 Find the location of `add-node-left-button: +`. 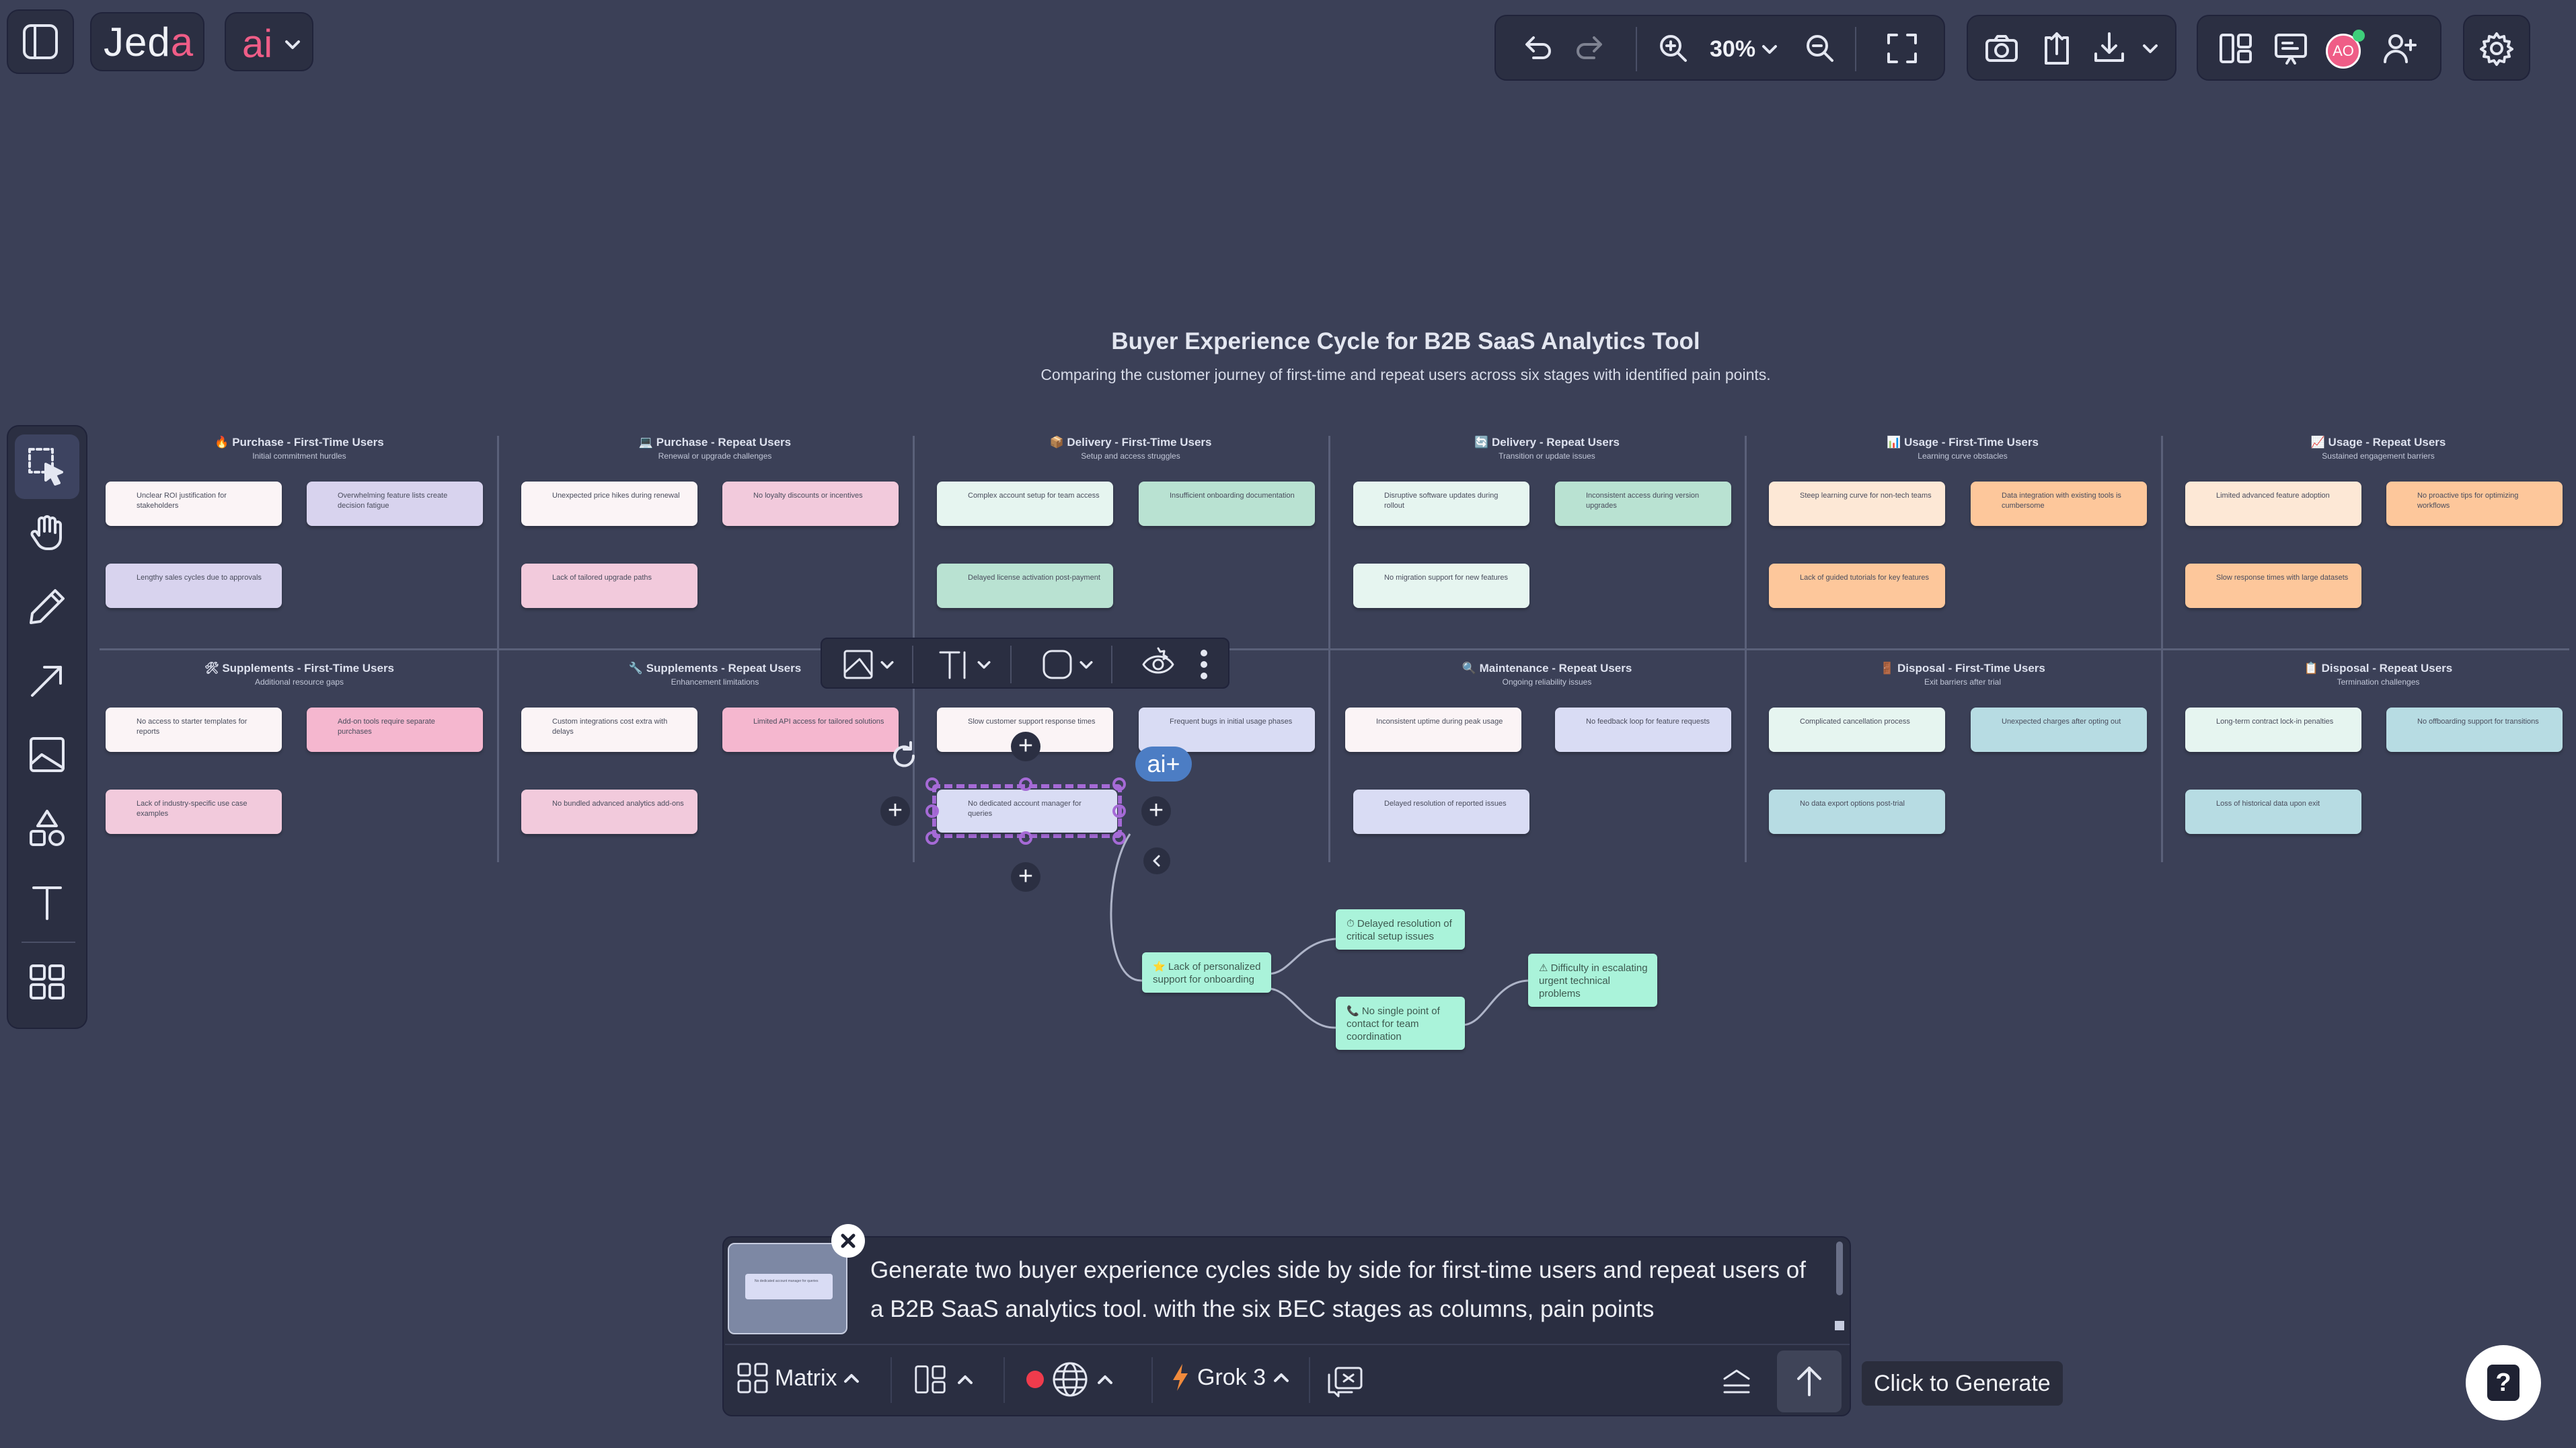

add-node-left-button: + is located at coordinates (895, 811).